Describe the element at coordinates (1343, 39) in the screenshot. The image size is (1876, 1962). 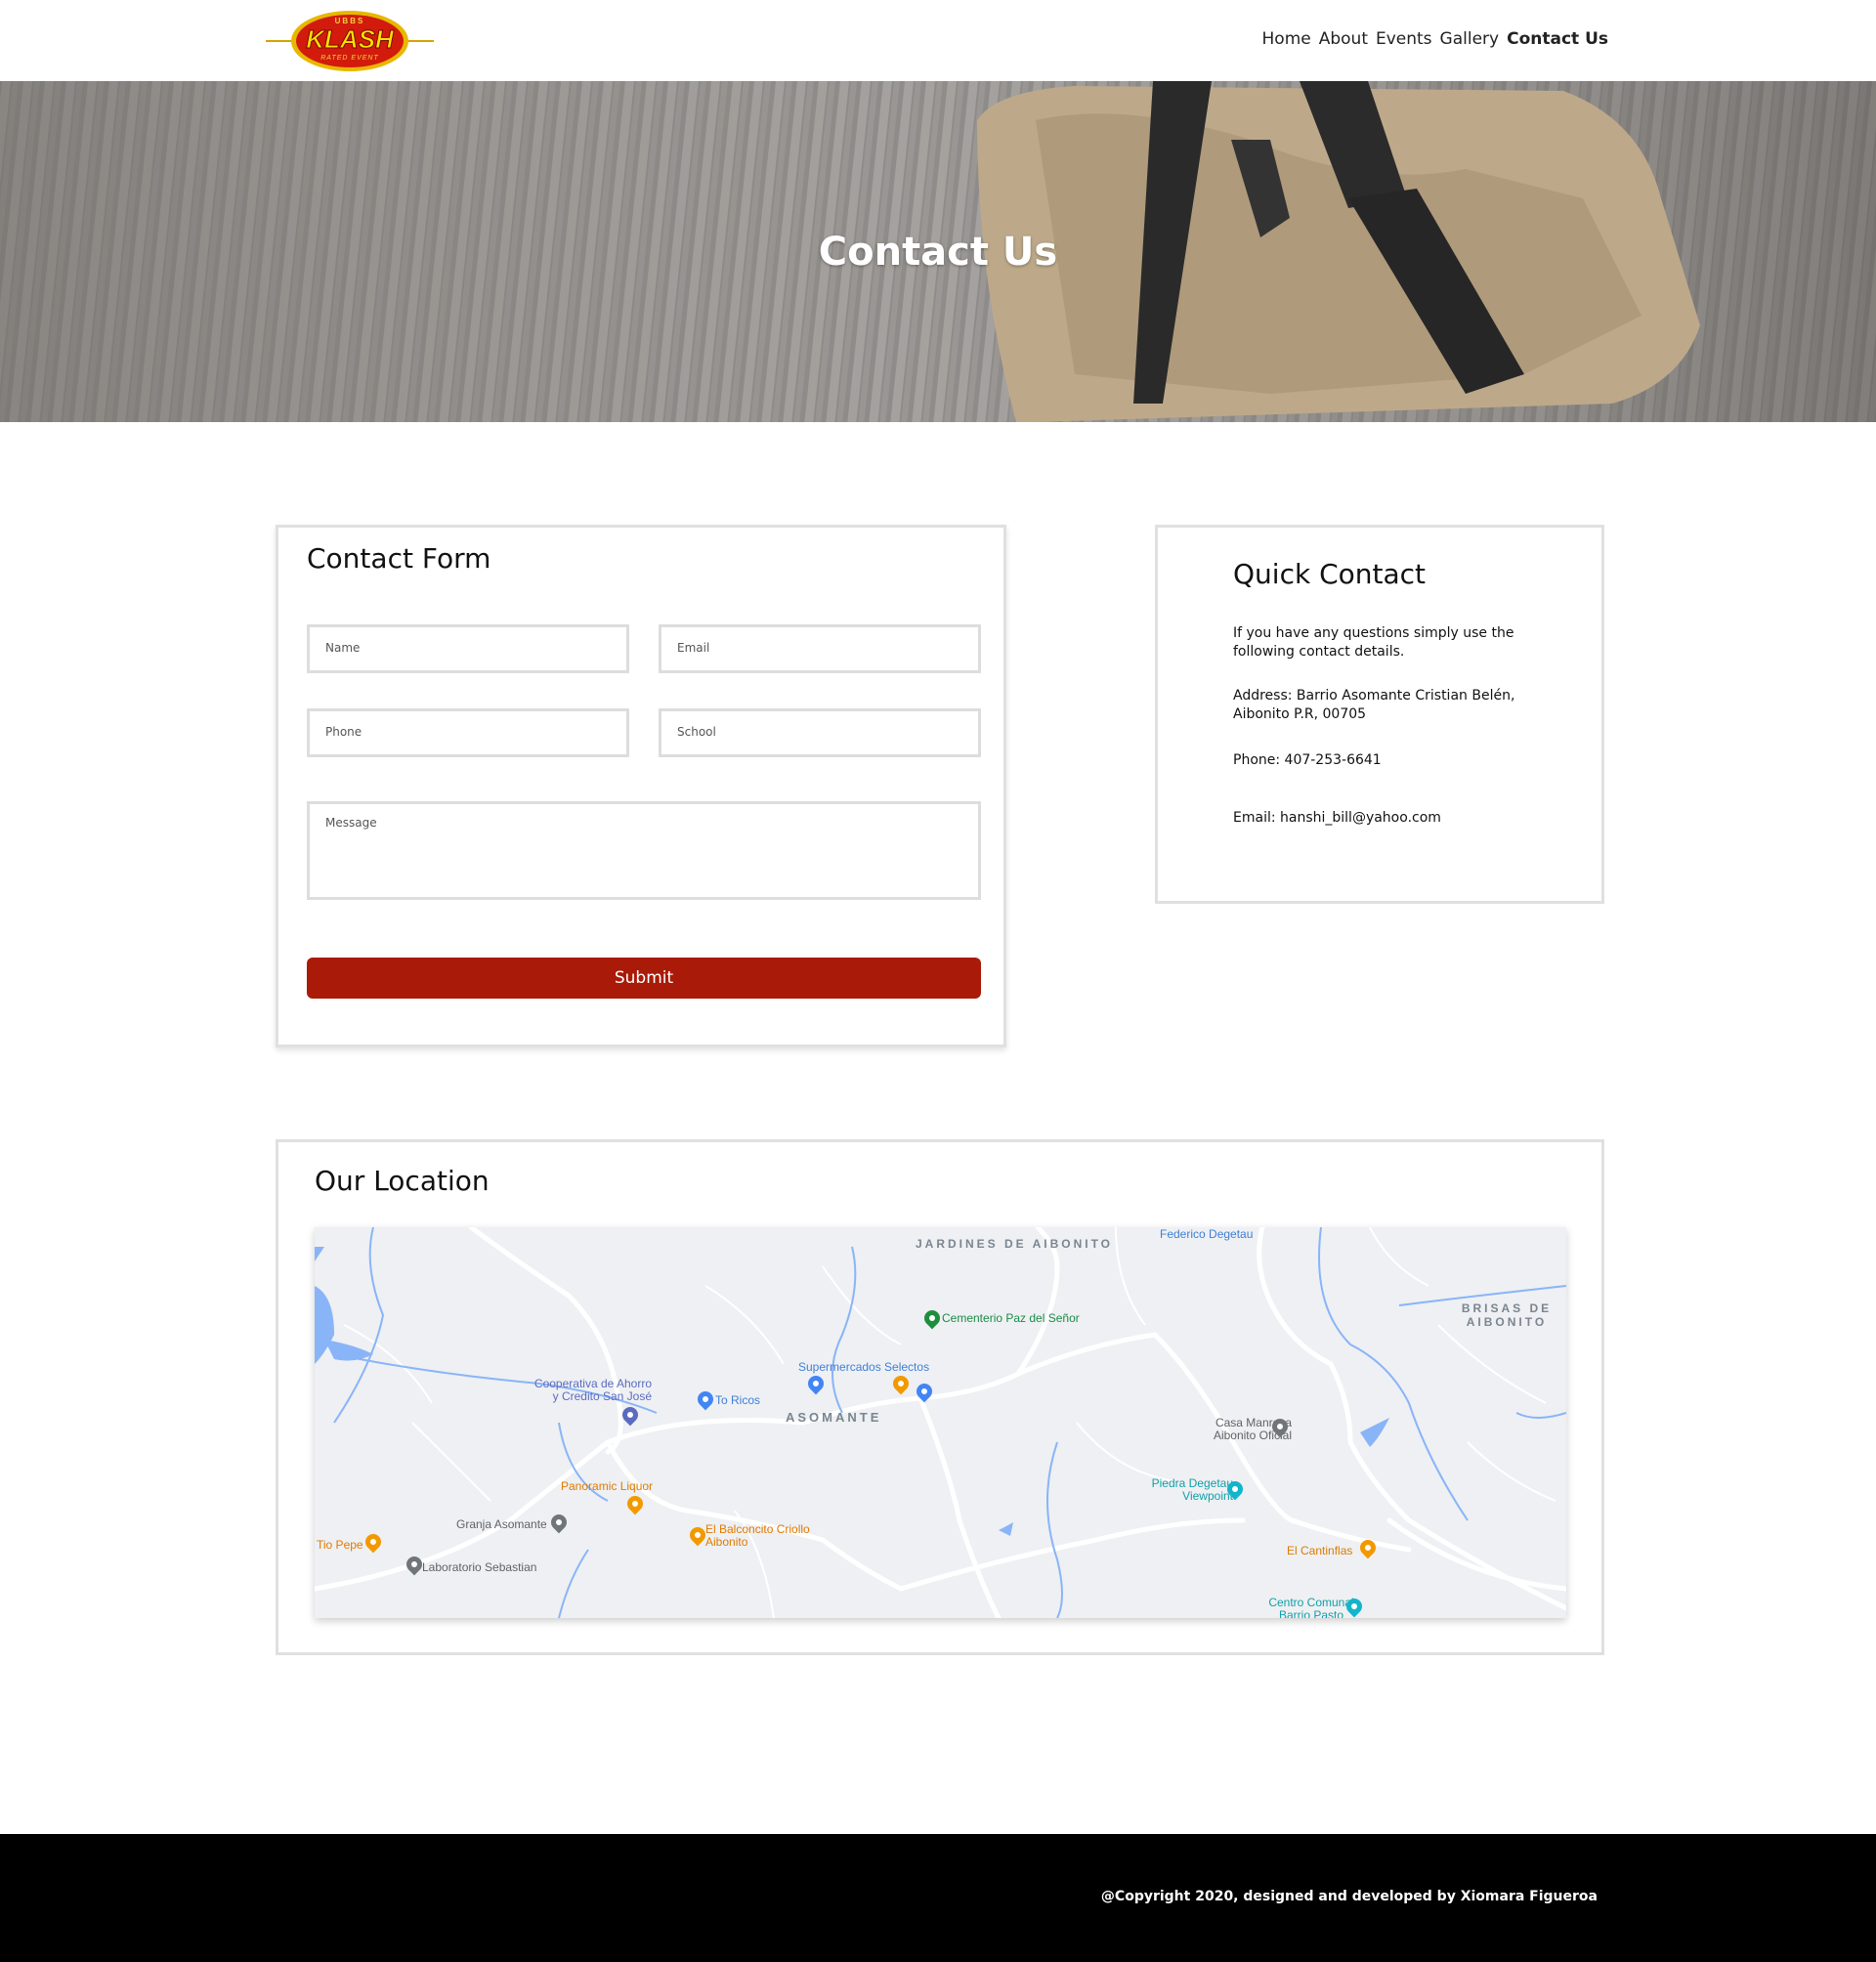
I see `nav-about: About` at that location.